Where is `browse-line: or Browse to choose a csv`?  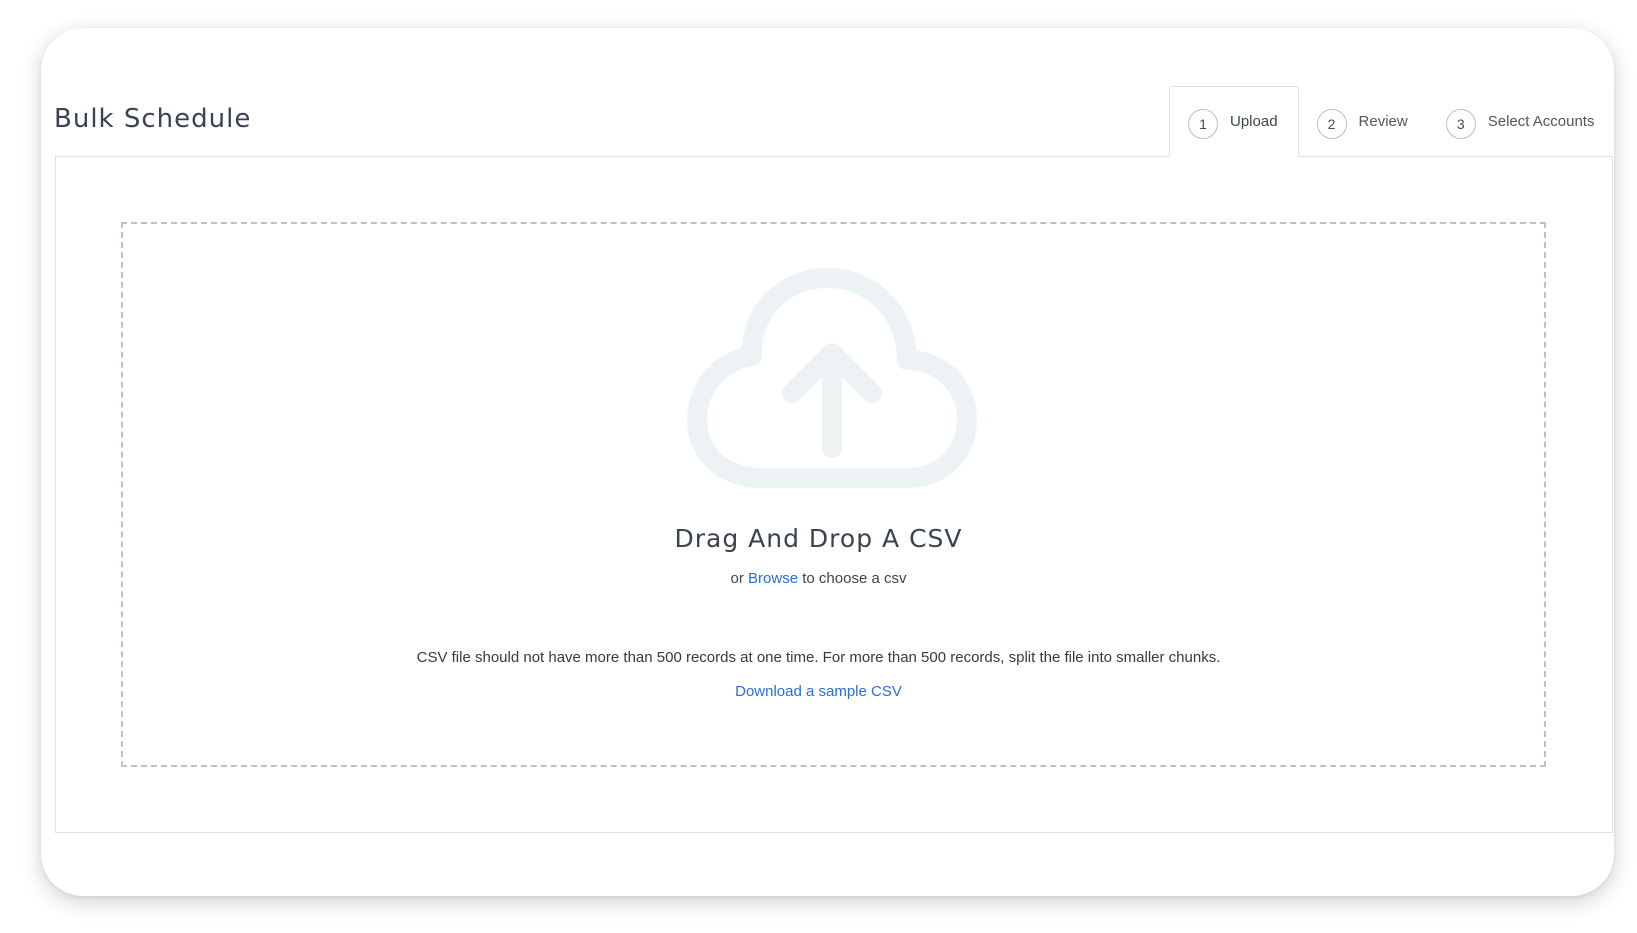 browse-line: or Browse to choose a csv is located at coordinates (818, 578).